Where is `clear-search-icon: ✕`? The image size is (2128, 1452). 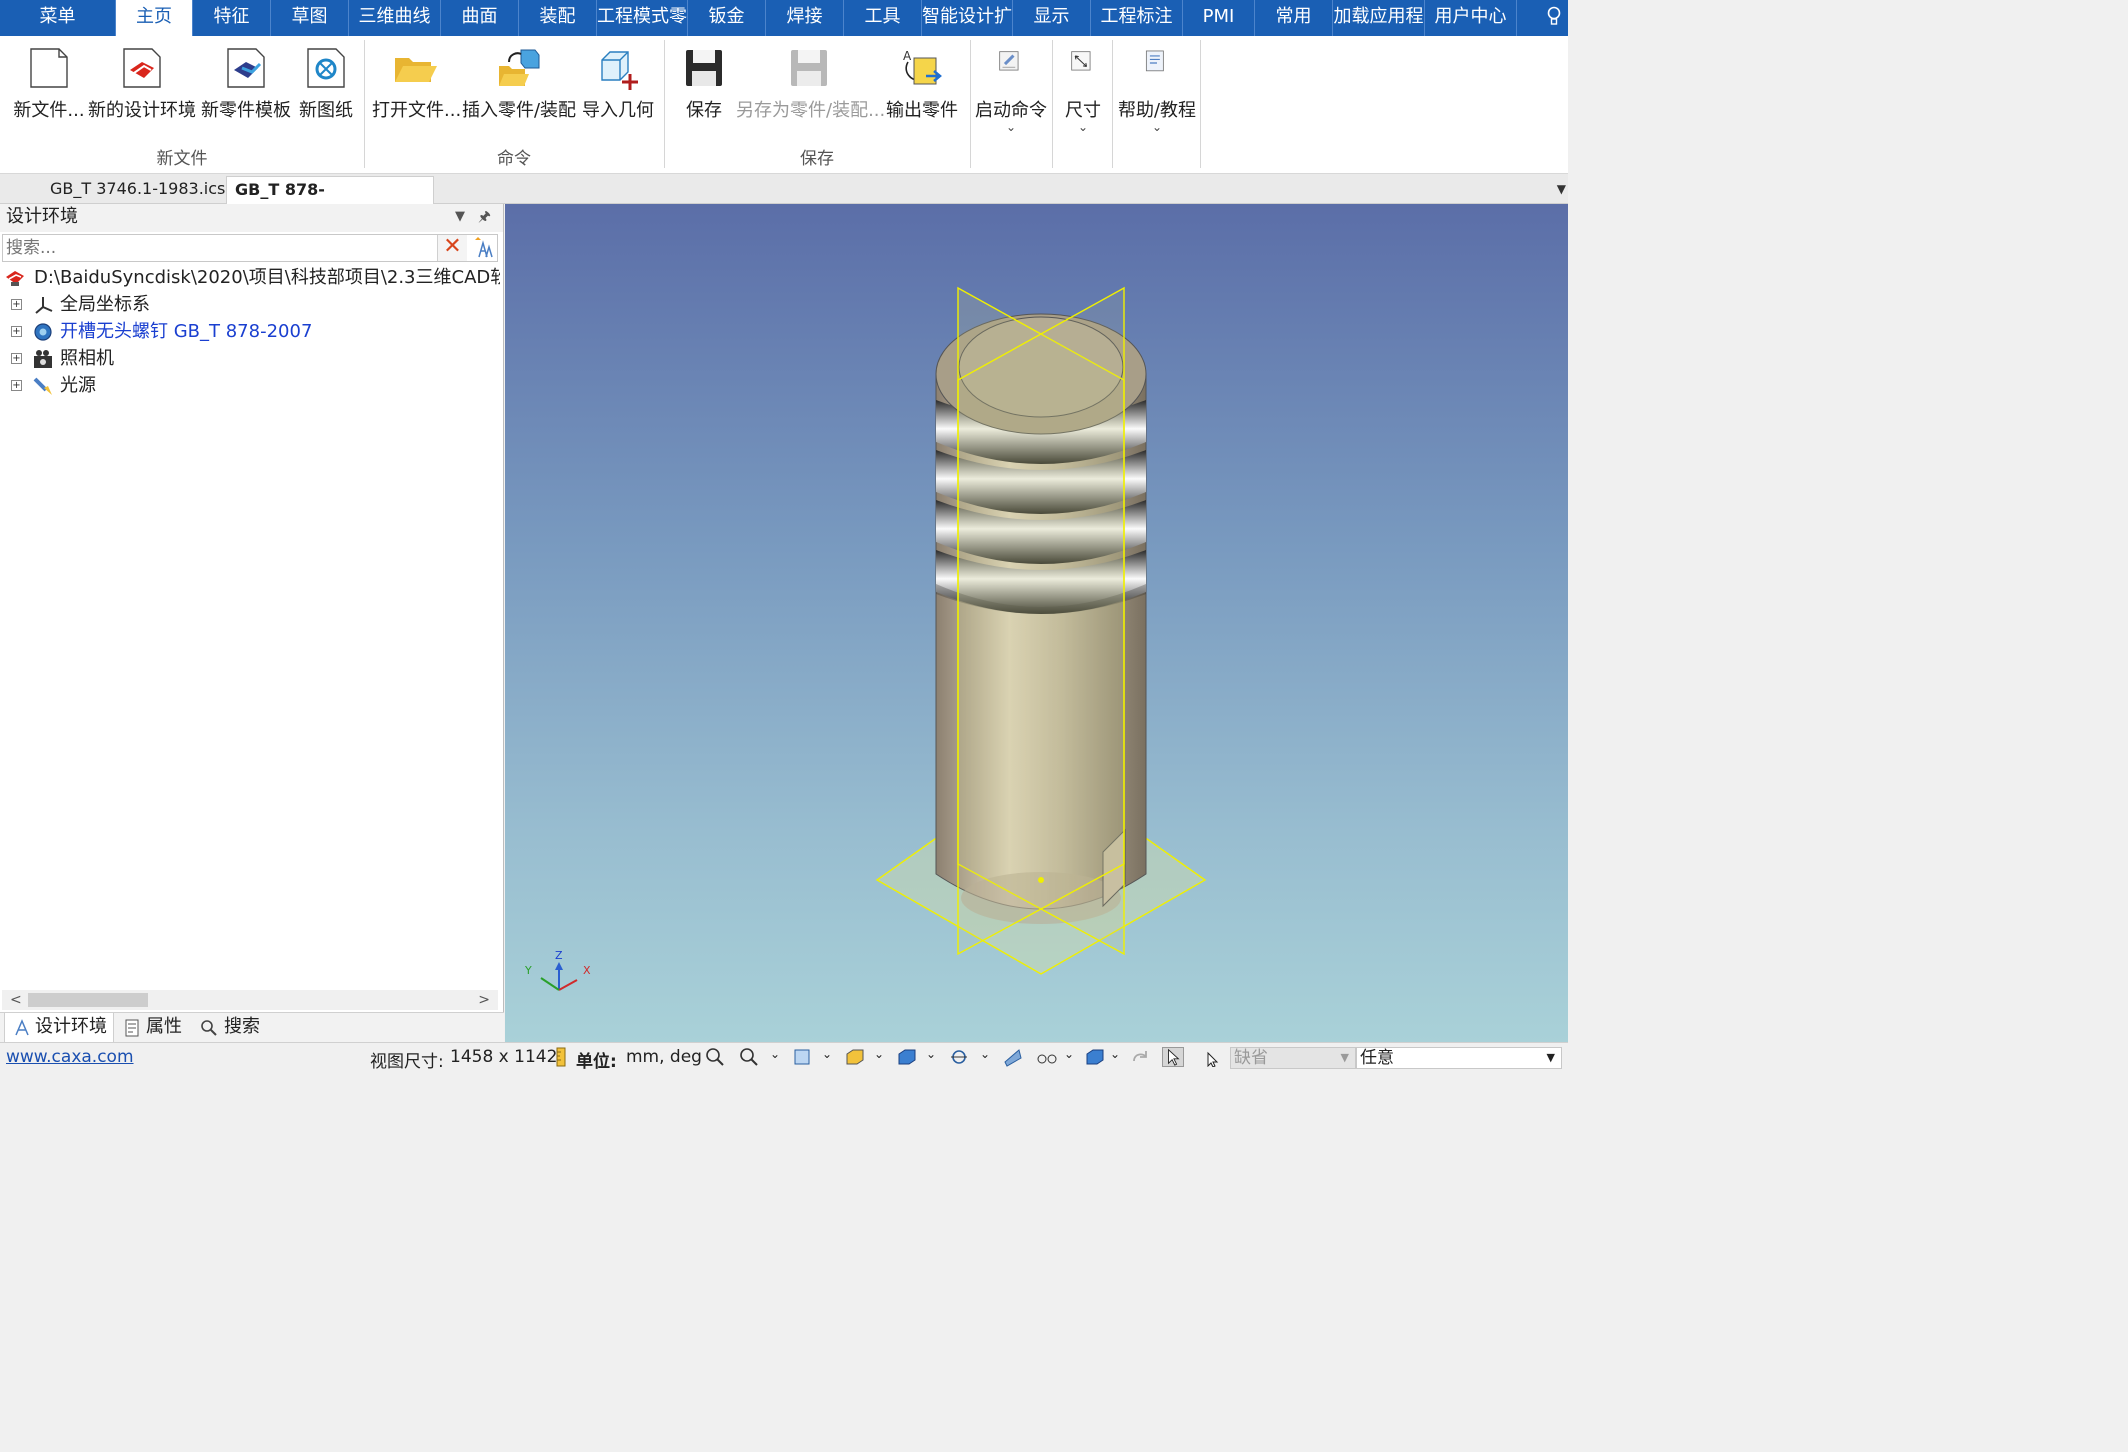 clear-search-icon: ✕ is located at coordinates (452, 248).